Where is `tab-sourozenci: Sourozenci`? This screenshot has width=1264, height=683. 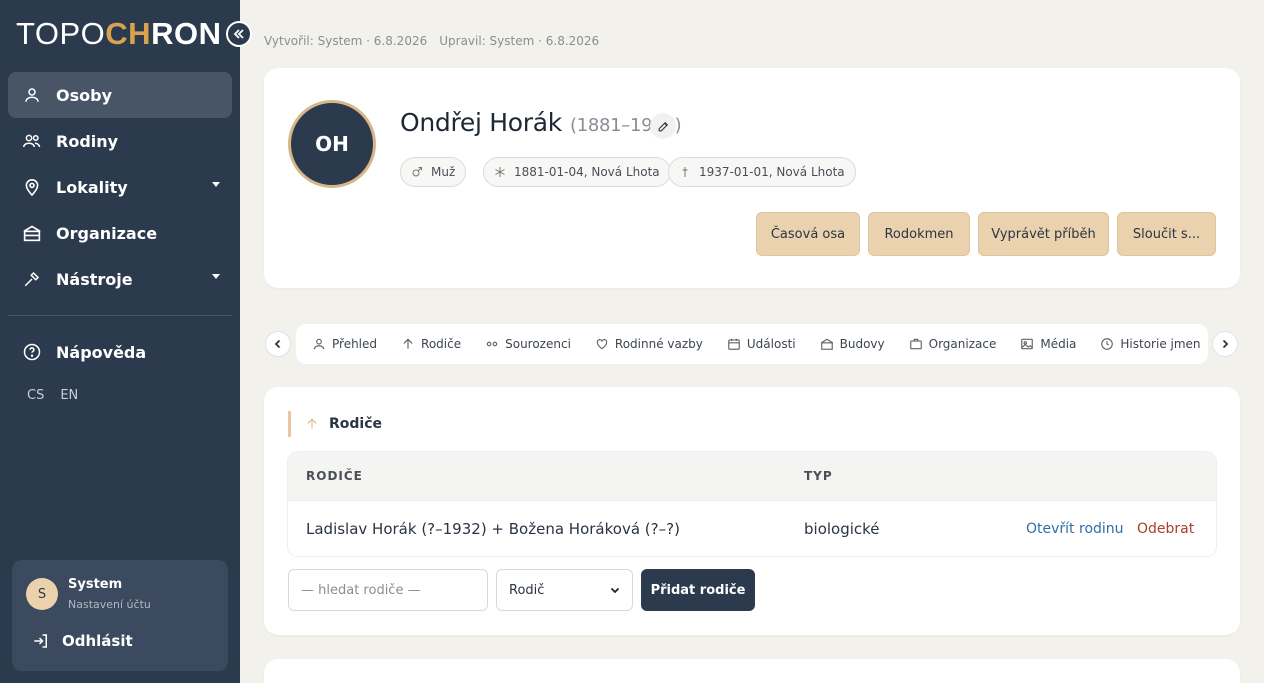
tab-sourozenci: Sourozenci is located at coordinates (534, 344).